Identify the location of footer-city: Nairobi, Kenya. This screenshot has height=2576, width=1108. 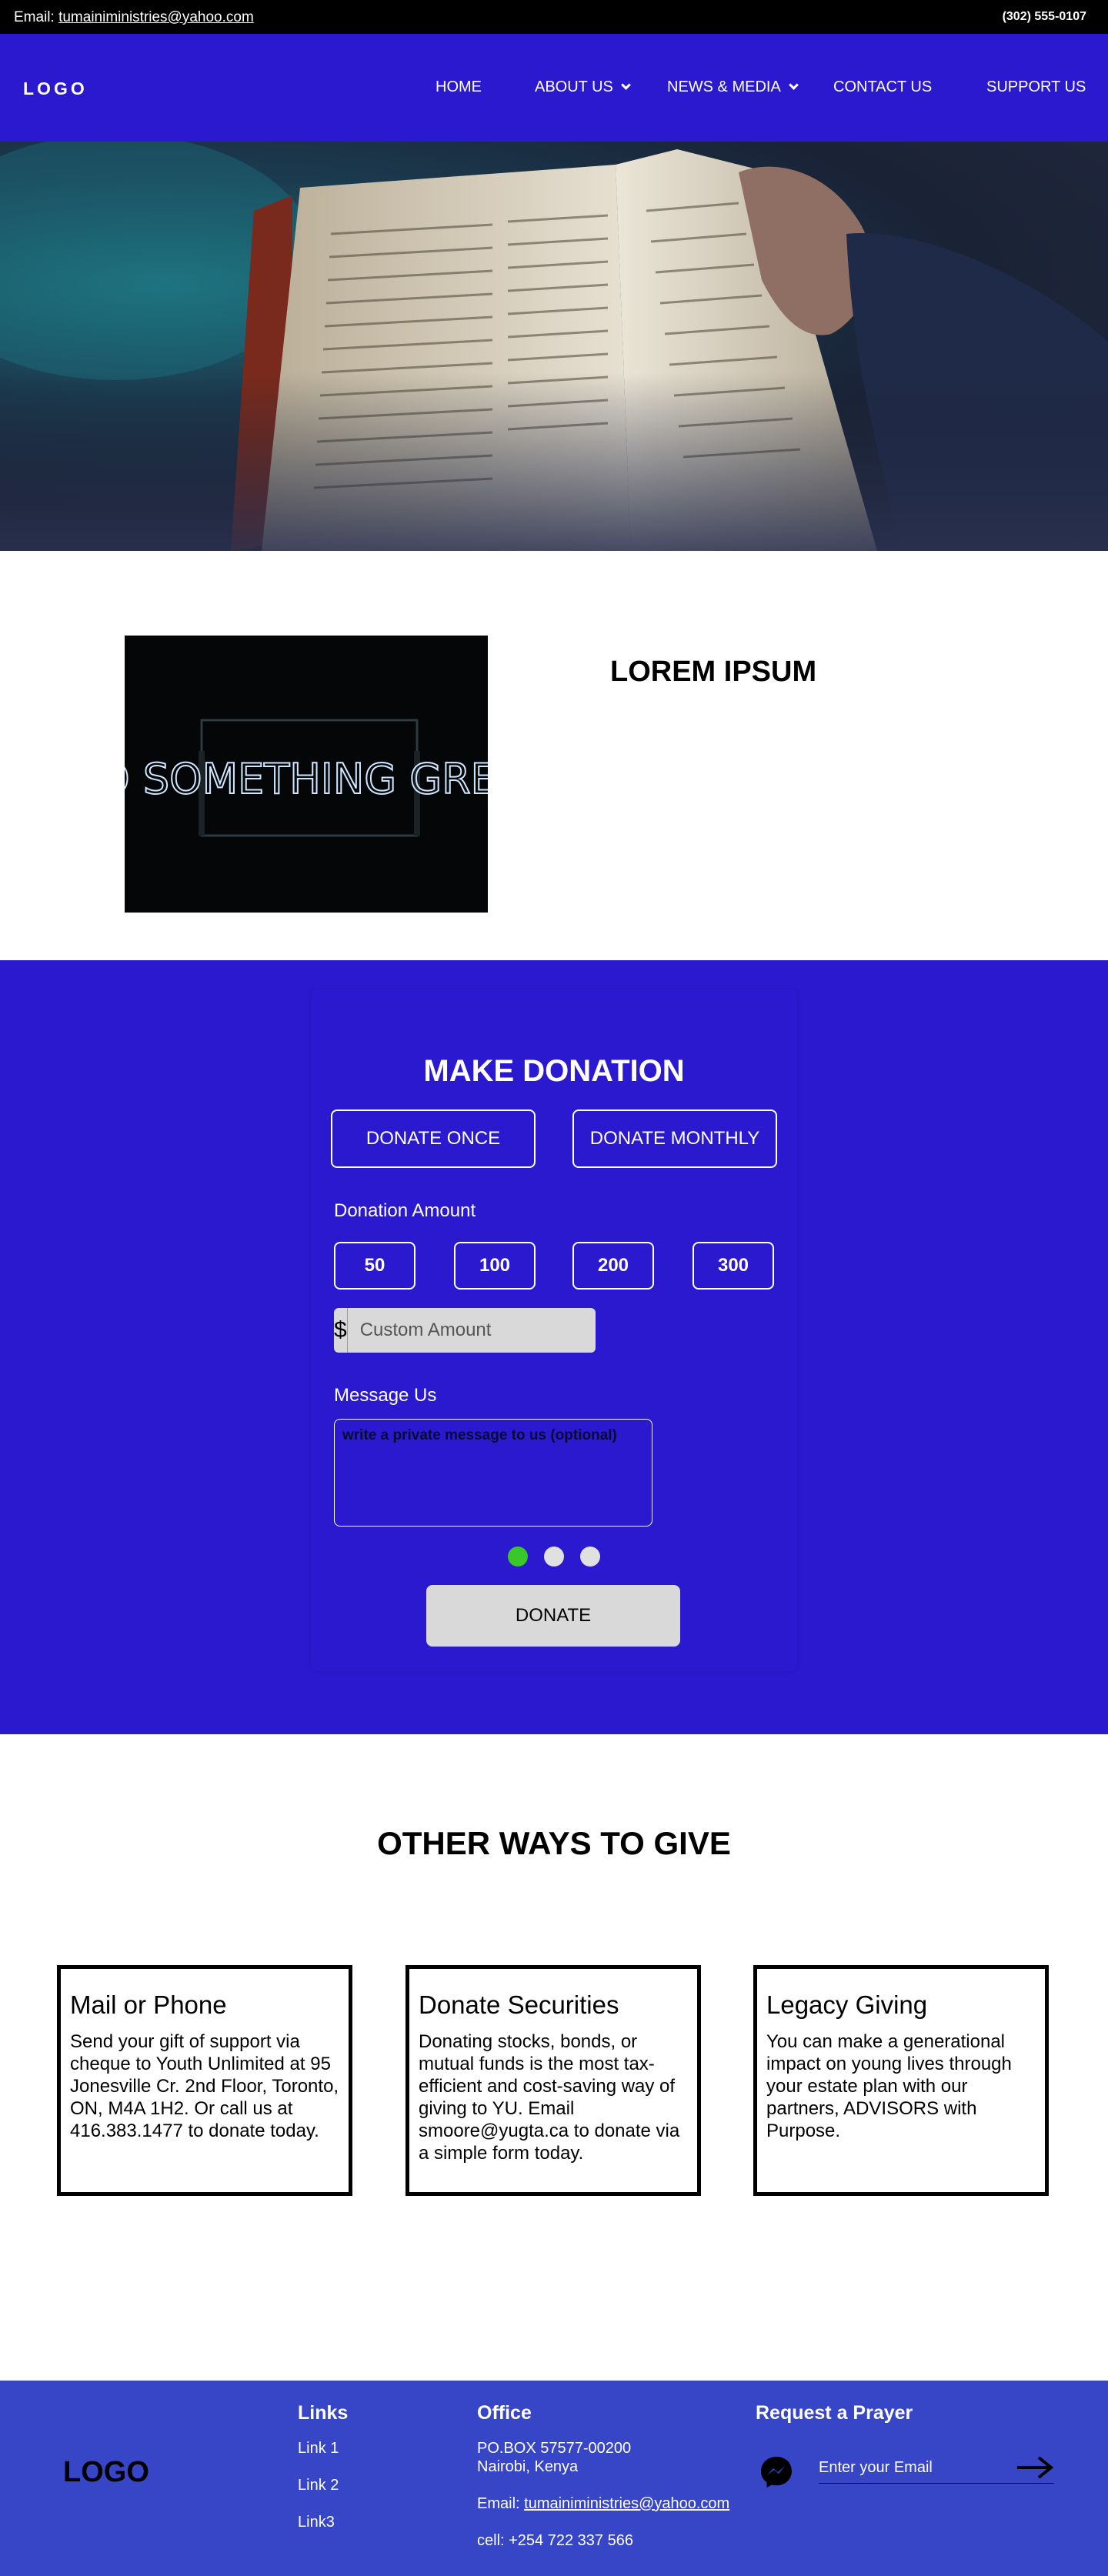
(528, 2467).